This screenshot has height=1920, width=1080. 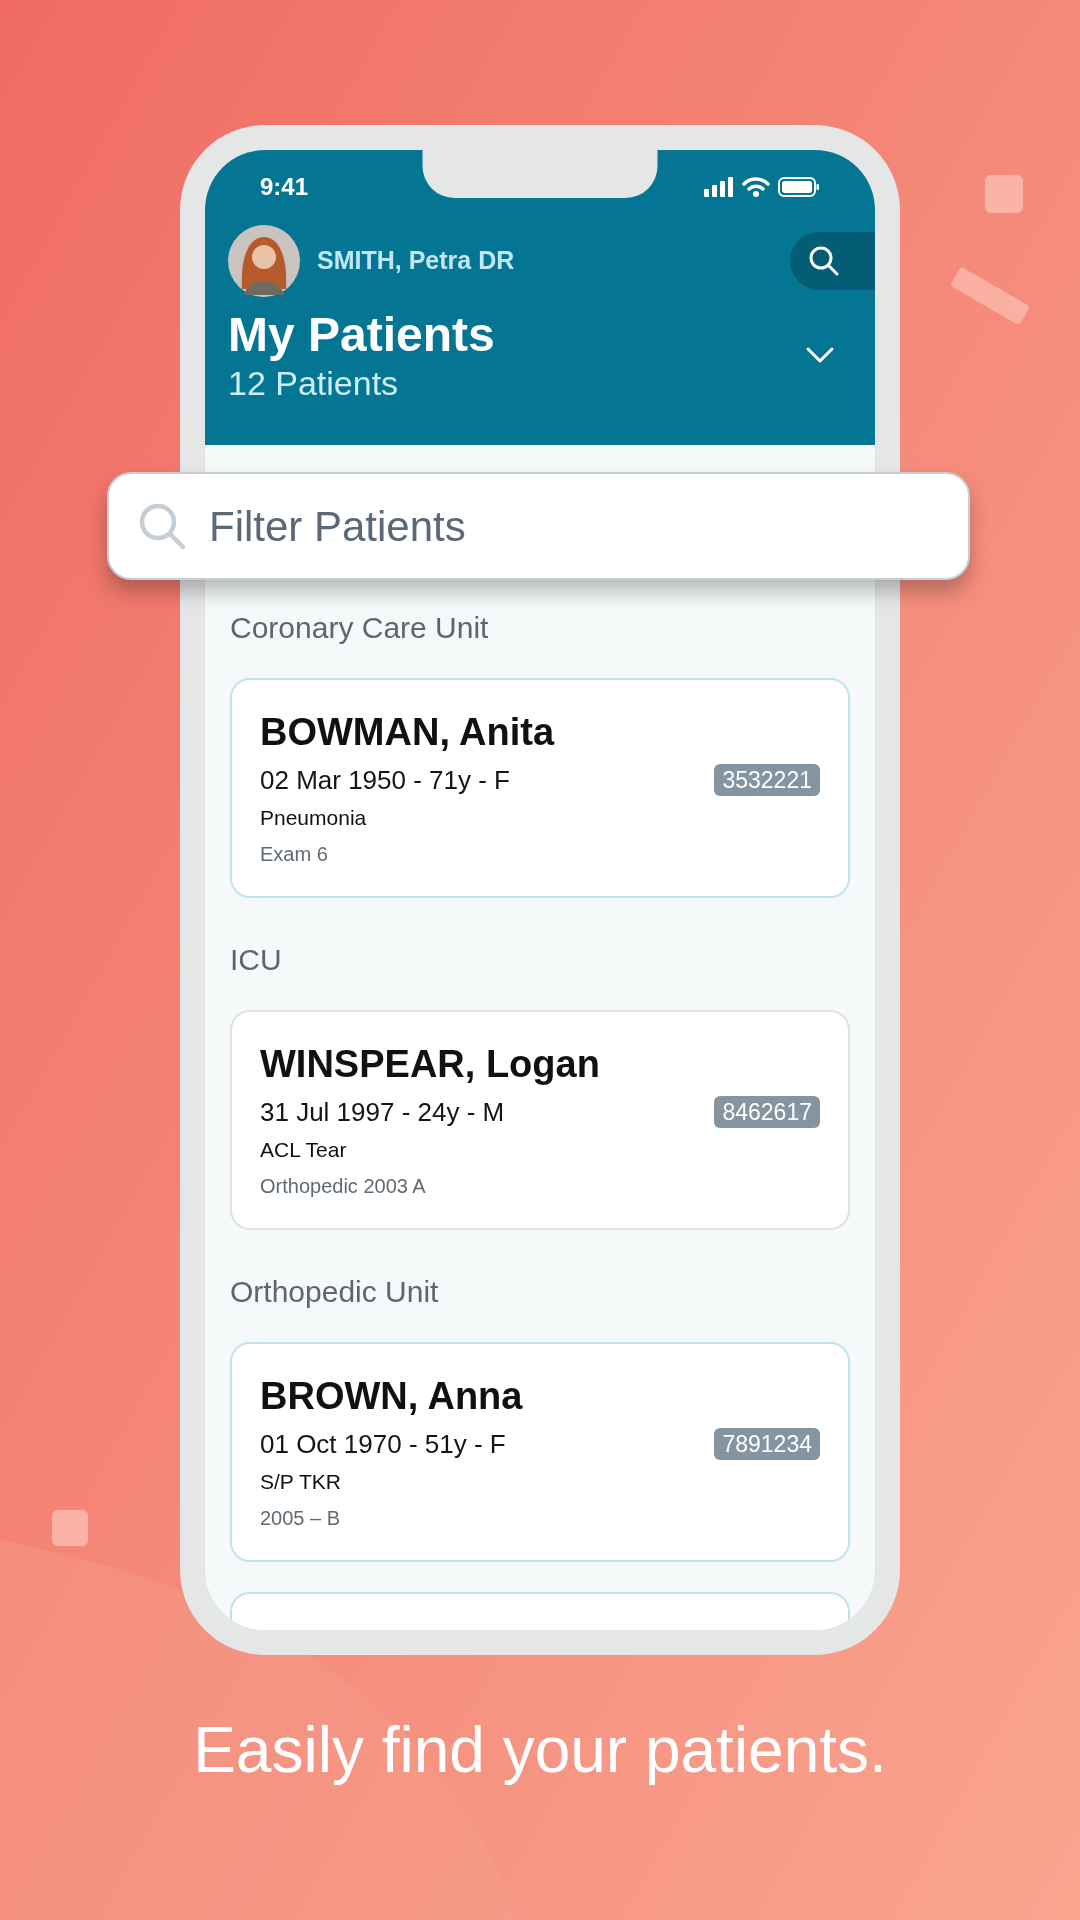 What do you see at coordinates (799, 187) in the screenshot?
I see `battery-icon` at bounding box center [799, 187].